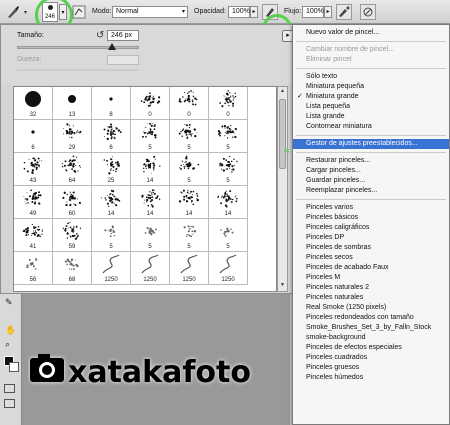 This screenshot has height=425, width=450. Describe the element at coordinates (72, 103) in the screenshot. I see `brush-preset: 13` at that location.